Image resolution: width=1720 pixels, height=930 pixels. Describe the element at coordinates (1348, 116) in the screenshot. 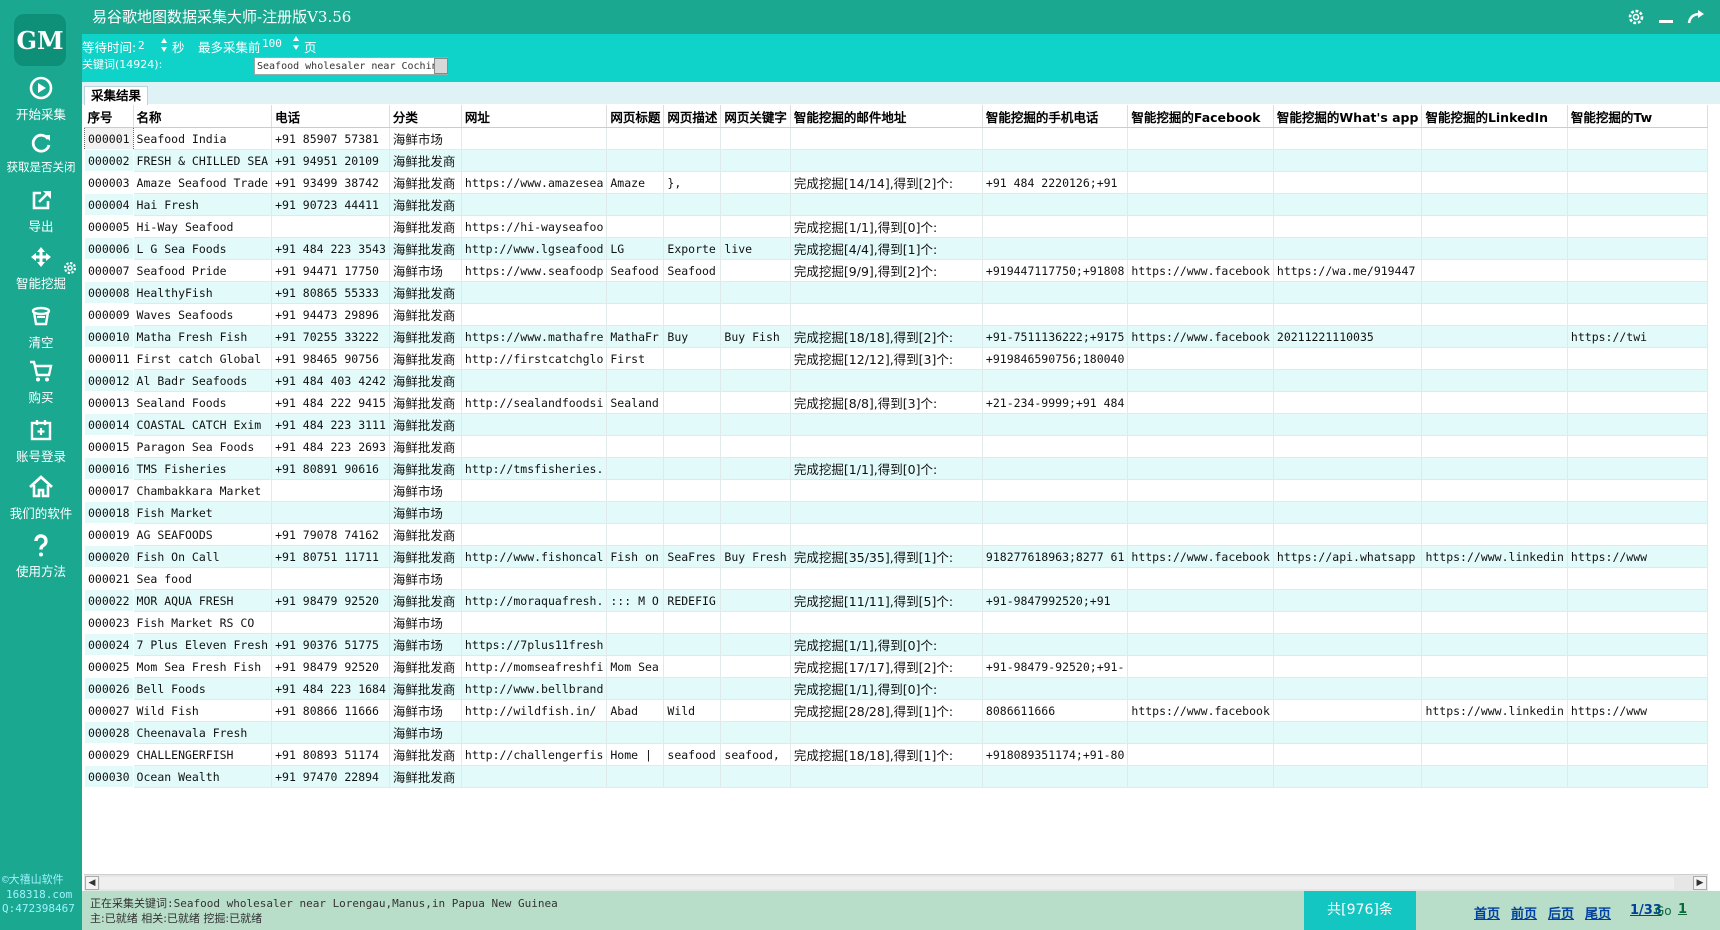

I see `column-header: 智能挖掘的What's app` at that location.